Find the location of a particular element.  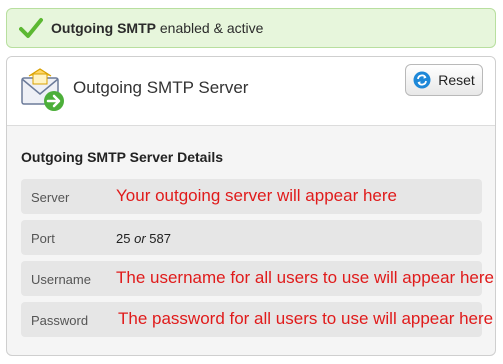

status-title: Outgoing SMTP is located at coordinates (103, 28).